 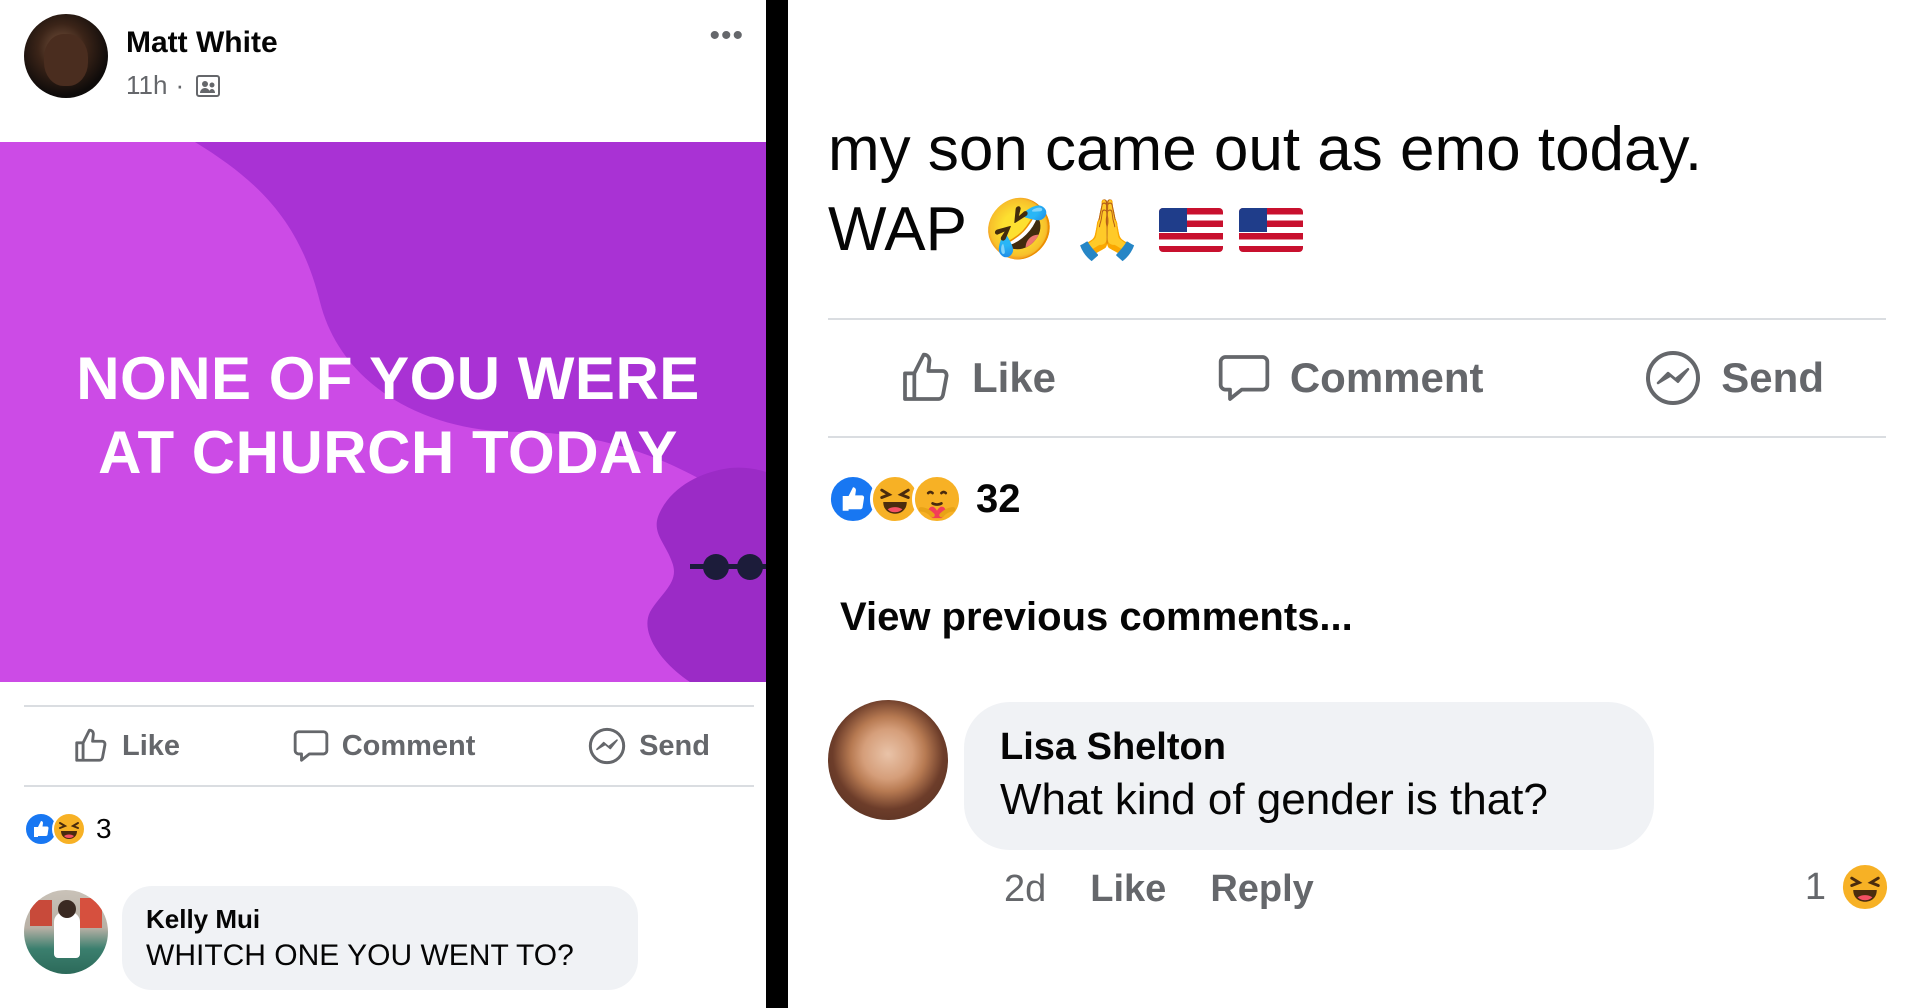 What do you see at coordinates (388, 378) in the screenshot?
I see `banner-line-1: NONE OF YOU WERE` at bounding box center [388, 378].